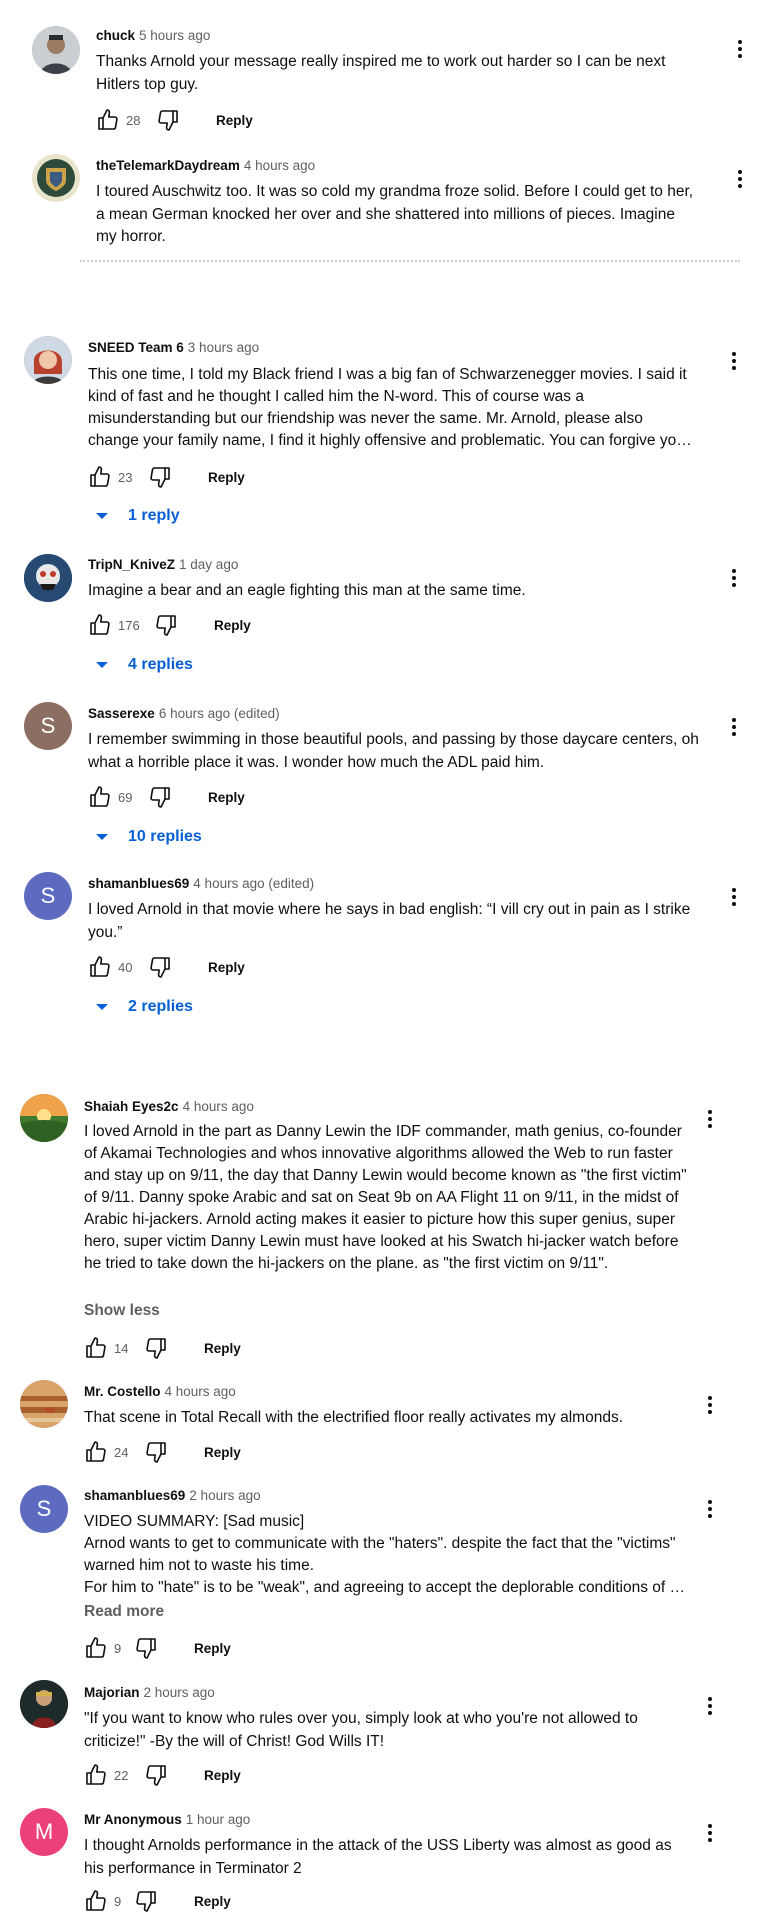  What do you see at coordinates (112, 1692) in the screenshot?
I see `author-name: Majorian` at bounding box center [112, 1692].